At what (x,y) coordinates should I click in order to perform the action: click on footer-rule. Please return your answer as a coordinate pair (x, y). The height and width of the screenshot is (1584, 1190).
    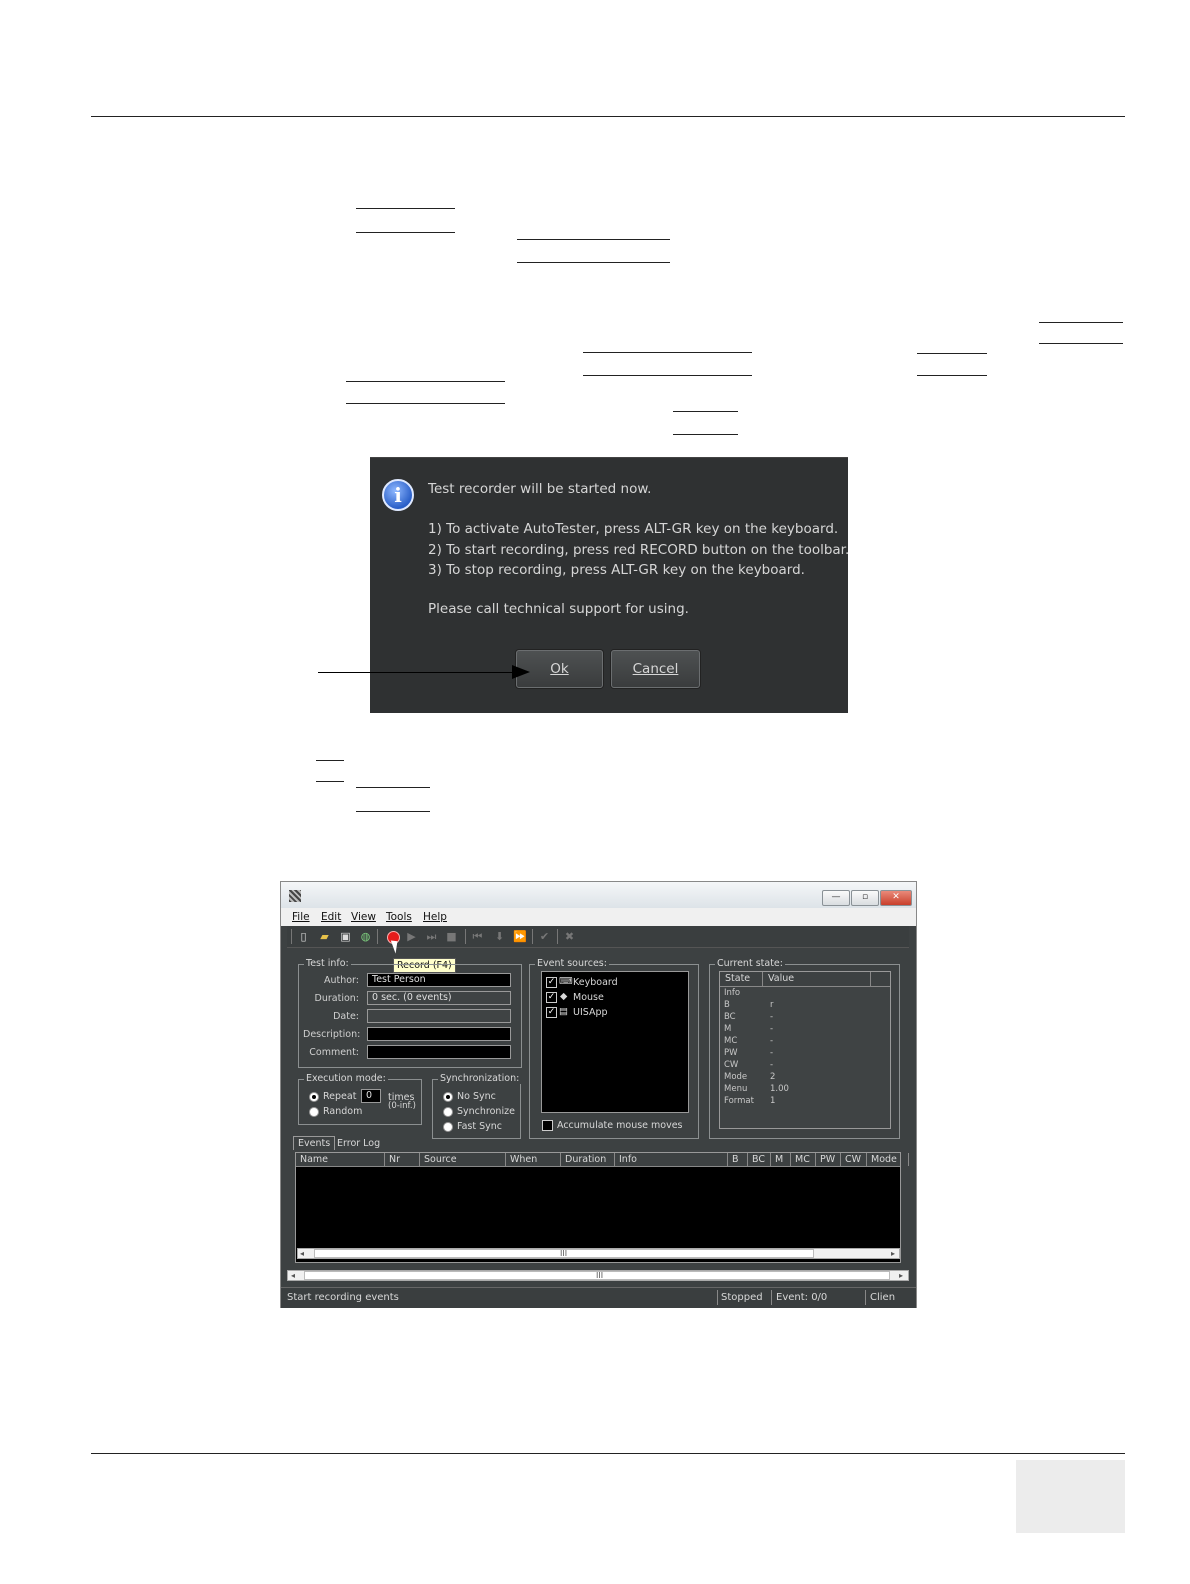
    Looking at the image, I should click on (608, 1453).